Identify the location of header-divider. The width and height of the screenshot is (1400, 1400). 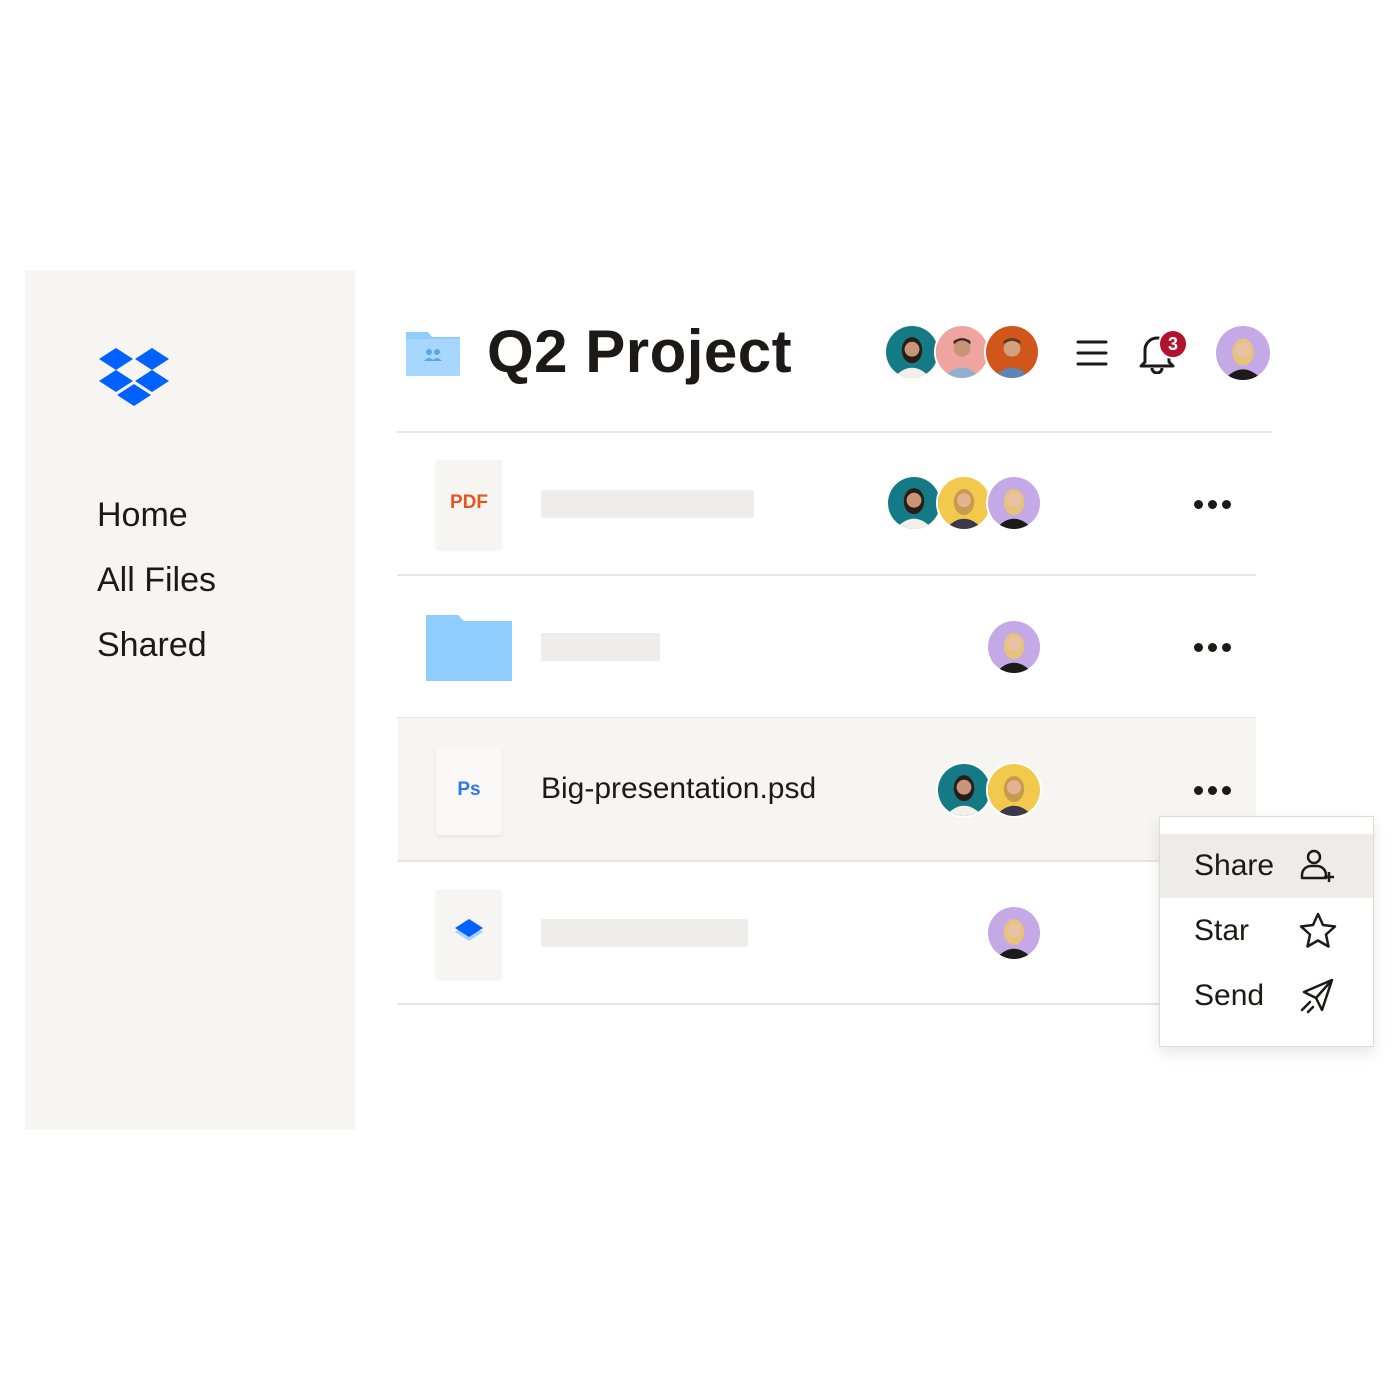
(834, 432).